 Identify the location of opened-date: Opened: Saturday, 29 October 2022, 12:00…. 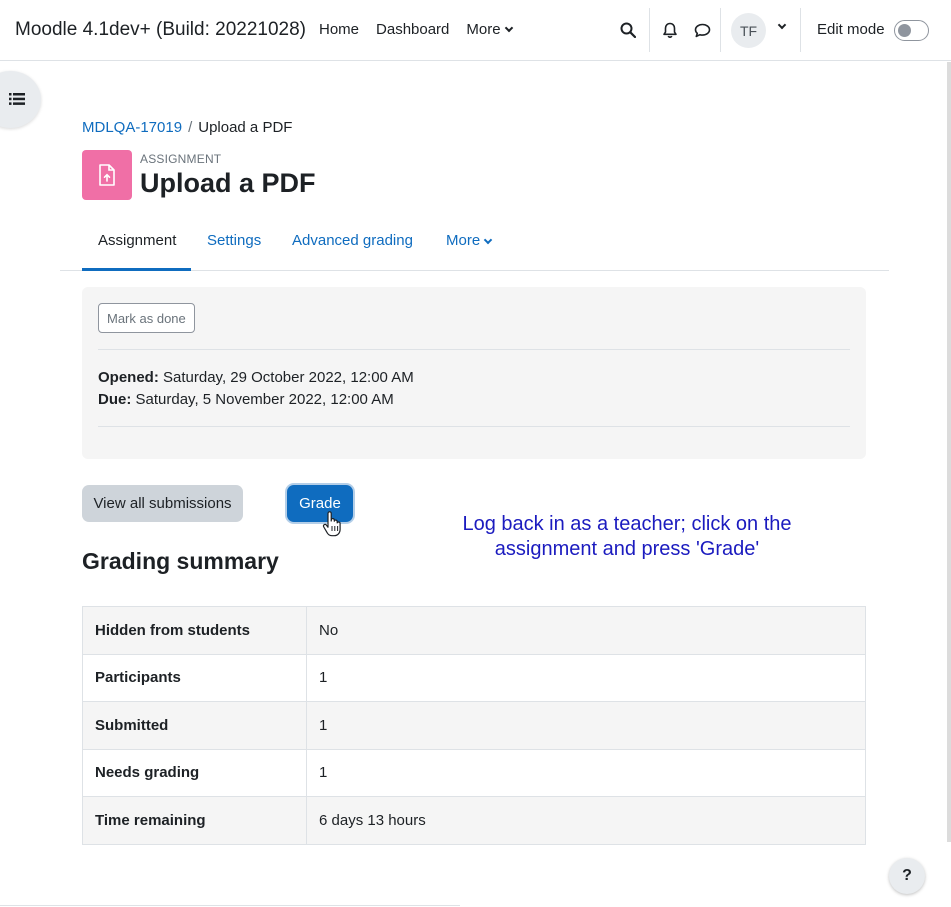
(256, 377).